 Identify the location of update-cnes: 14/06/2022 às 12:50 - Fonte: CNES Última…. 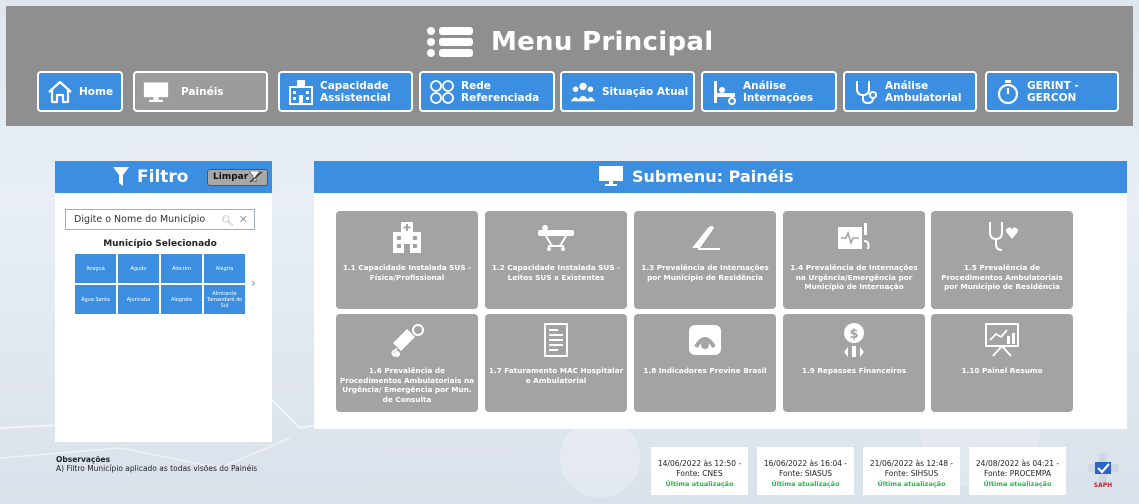
(699, 471).